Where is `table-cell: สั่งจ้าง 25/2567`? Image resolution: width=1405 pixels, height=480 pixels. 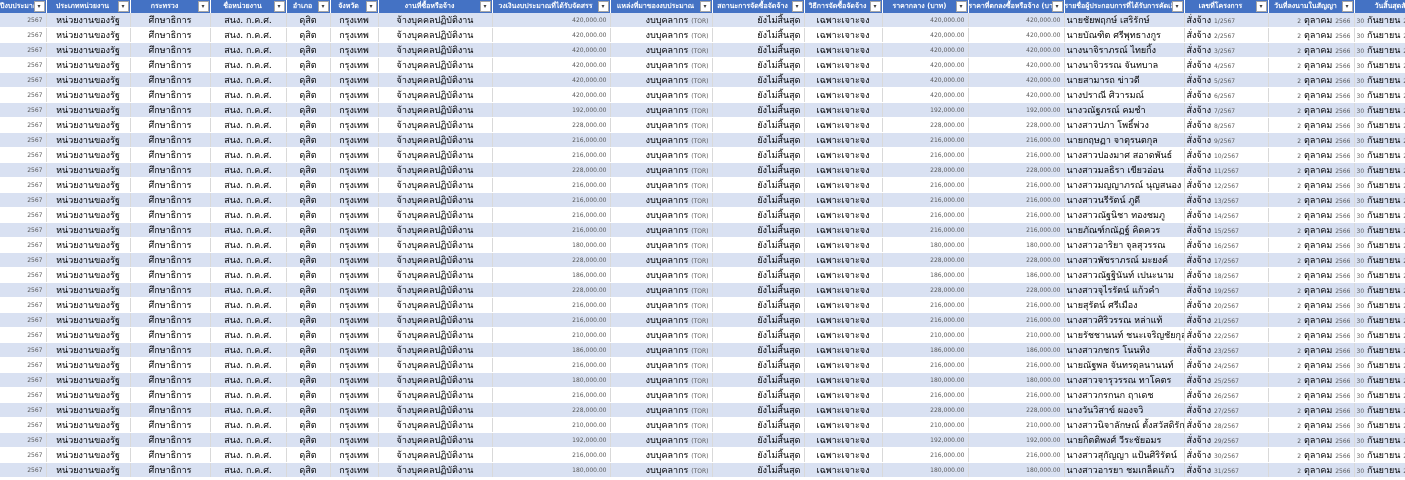 table-cell: สั่งจ้าง 25/2567 is located at coordinates (1226, 380).